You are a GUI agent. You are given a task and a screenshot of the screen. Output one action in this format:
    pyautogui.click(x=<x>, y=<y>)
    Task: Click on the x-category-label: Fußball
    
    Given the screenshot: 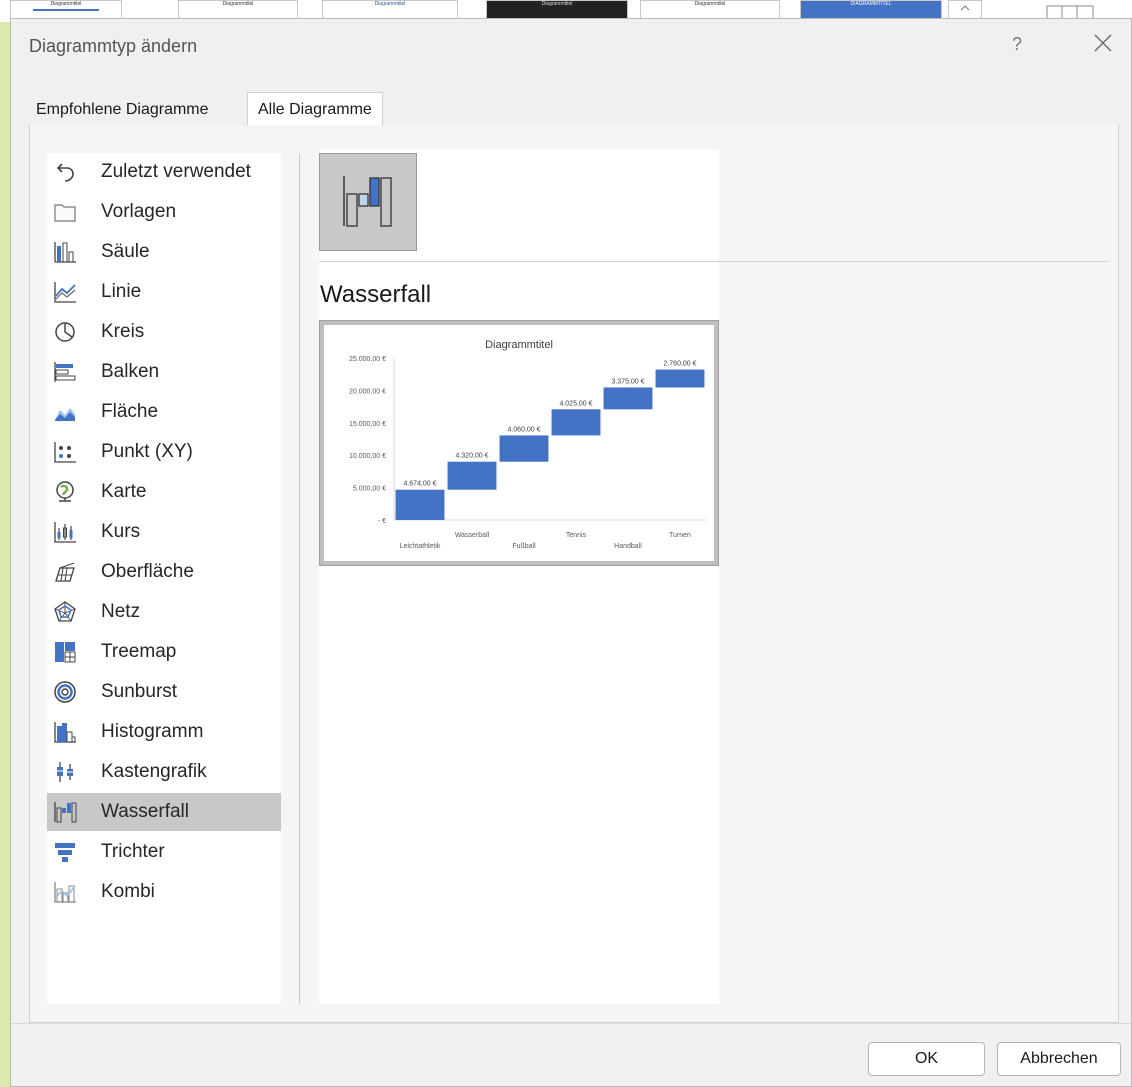 What is the action you would take?
    pyautogui.click(x=524, y=546)
    